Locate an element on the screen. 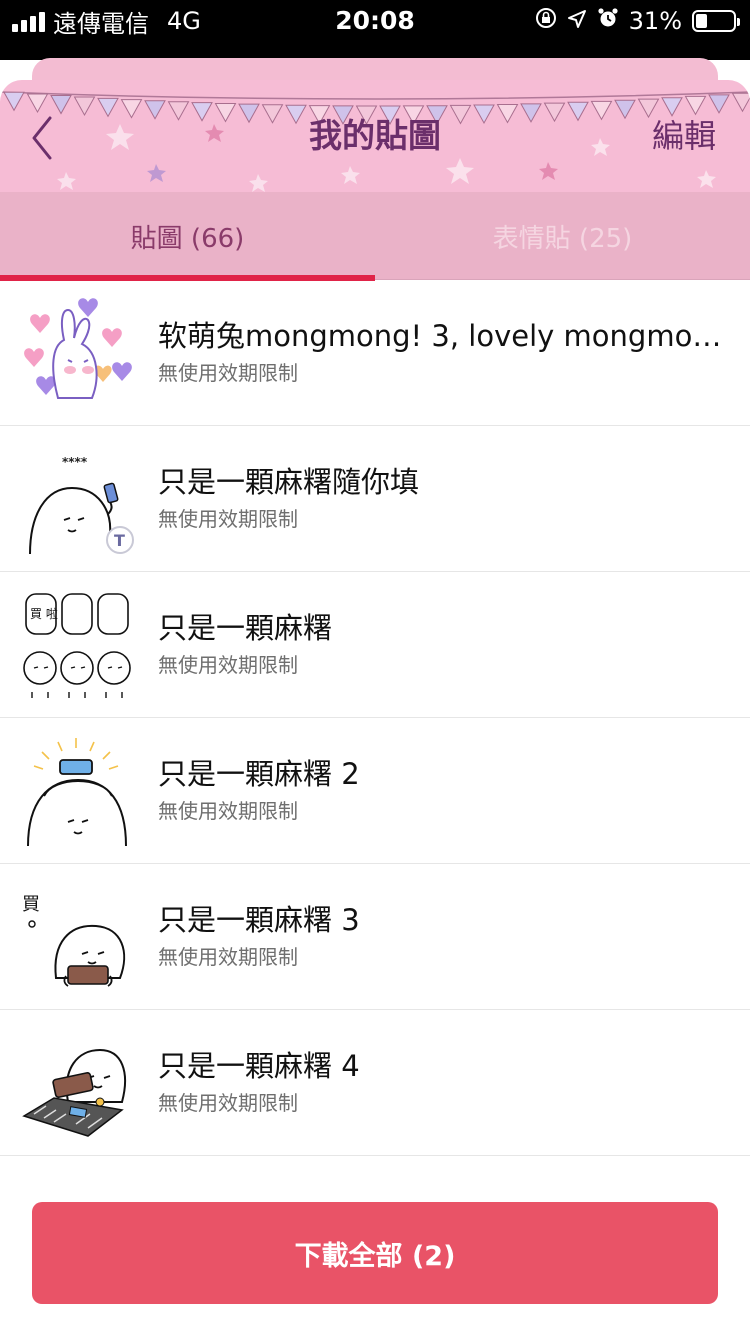  list-item: 只是一顆麻糬 4 無使用效期限制 is located at coordinates (375, 1083).